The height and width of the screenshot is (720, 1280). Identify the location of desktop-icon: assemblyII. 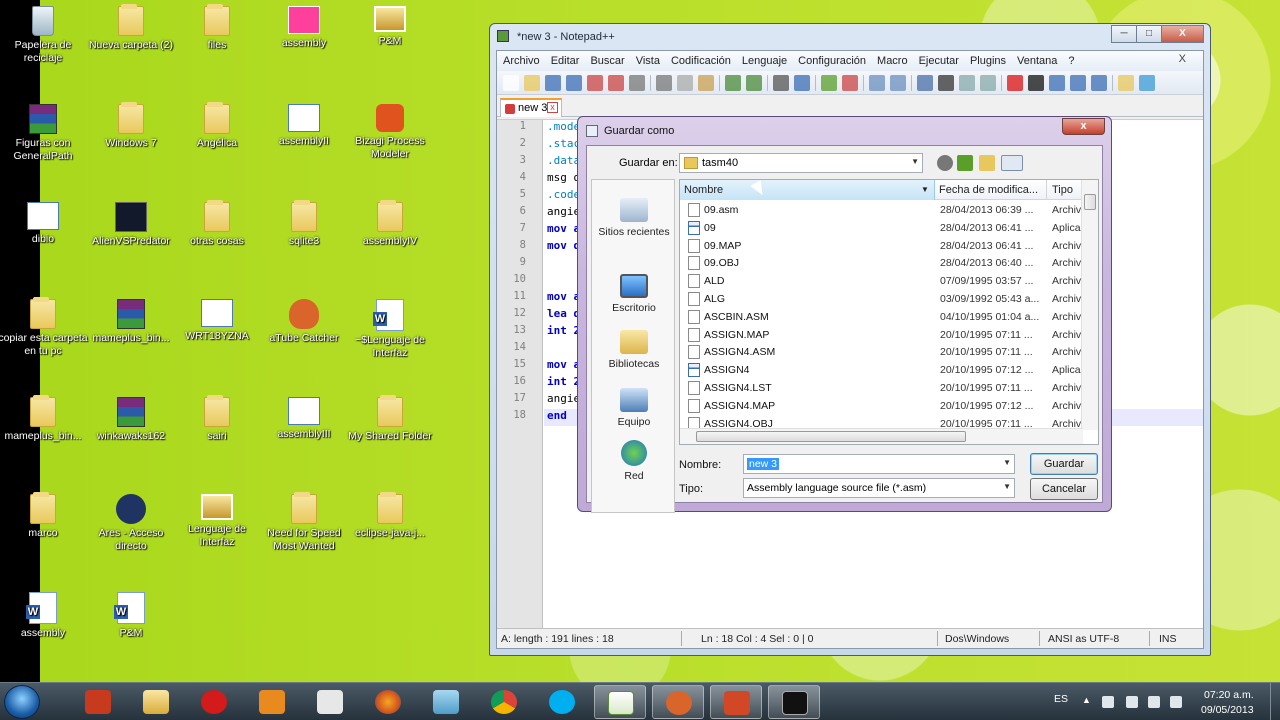
(304, 126).